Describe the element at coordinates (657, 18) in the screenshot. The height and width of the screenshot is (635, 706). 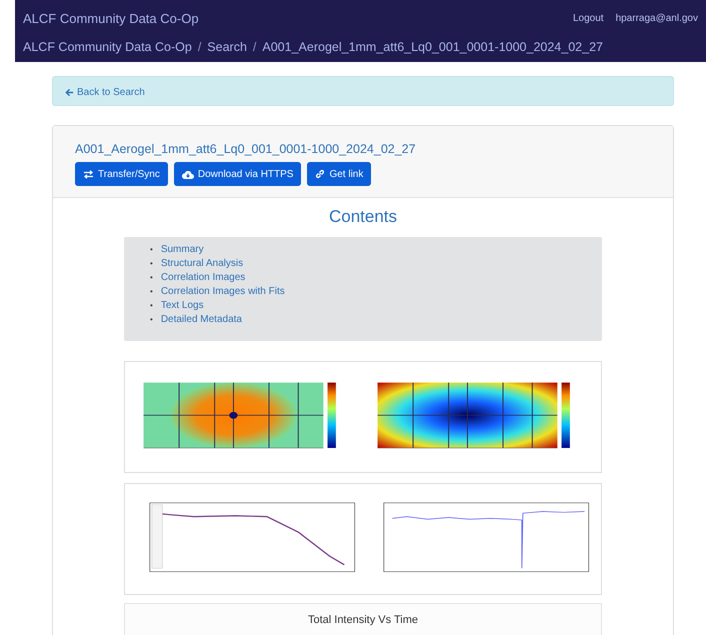
I see `nav-link: hparraga@anl.gov` at that location.